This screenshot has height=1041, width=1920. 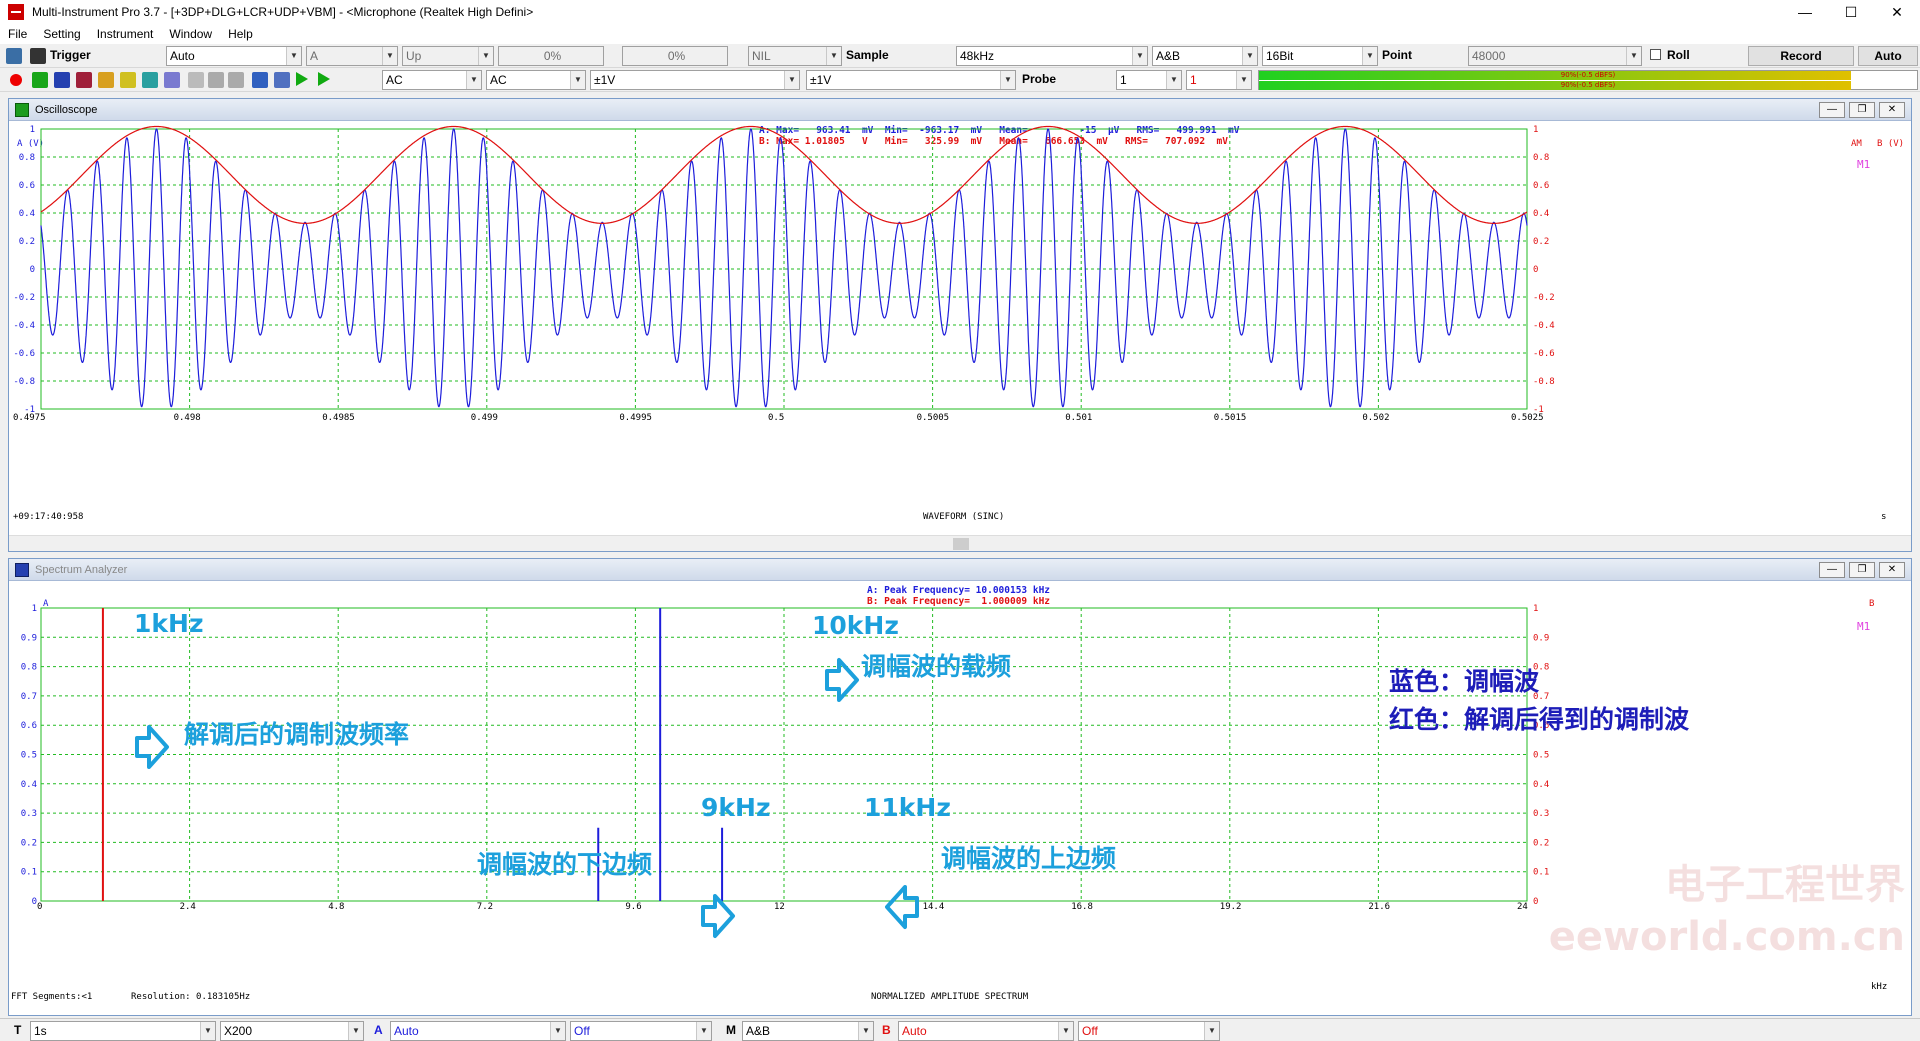 I want to click on menu-window: Window, so click(x=190, y=34).